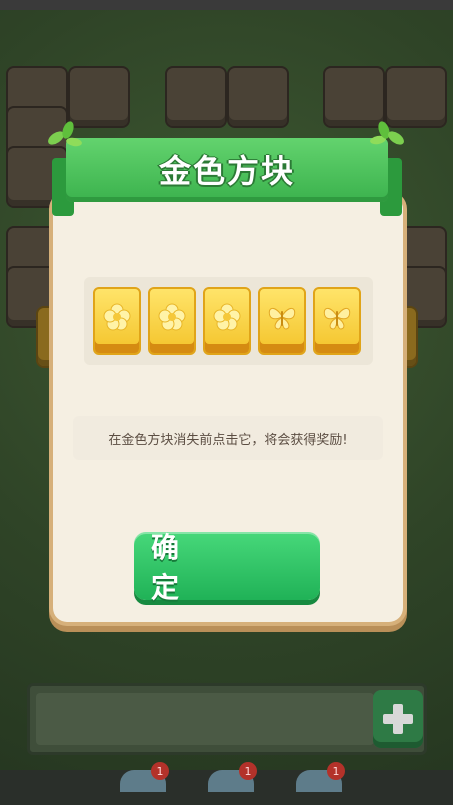 This screenshot has height=805, width=453. Describe the element at coordinates (226, 171) in the screenshot. I see `dialog-title: 金色方块` at that location.